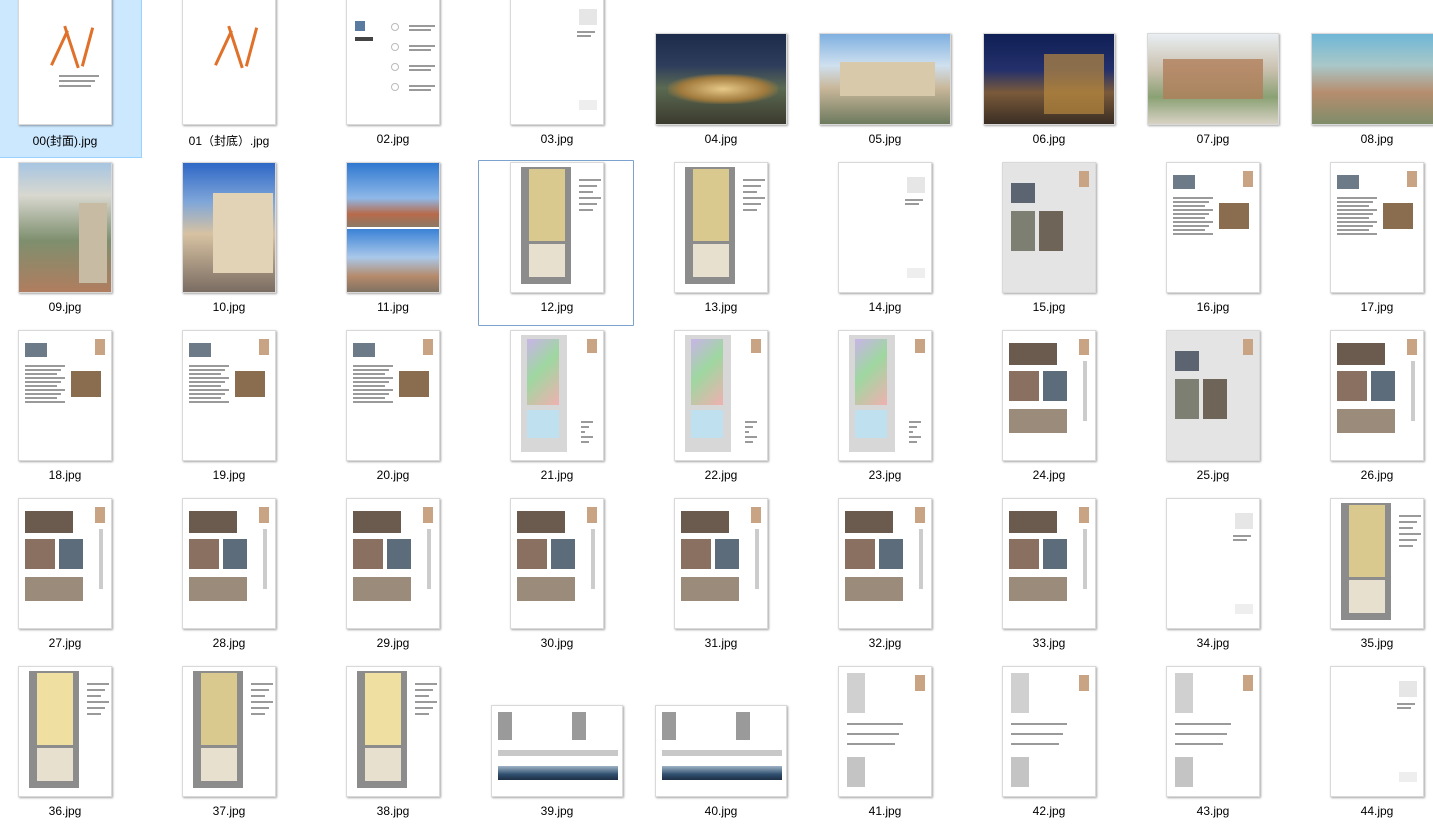 This screenshot has height=830, width=1433. Describe the element at coordinates (556, 243) in the screenshot. I see `file-item: 12.jpg` at that location.